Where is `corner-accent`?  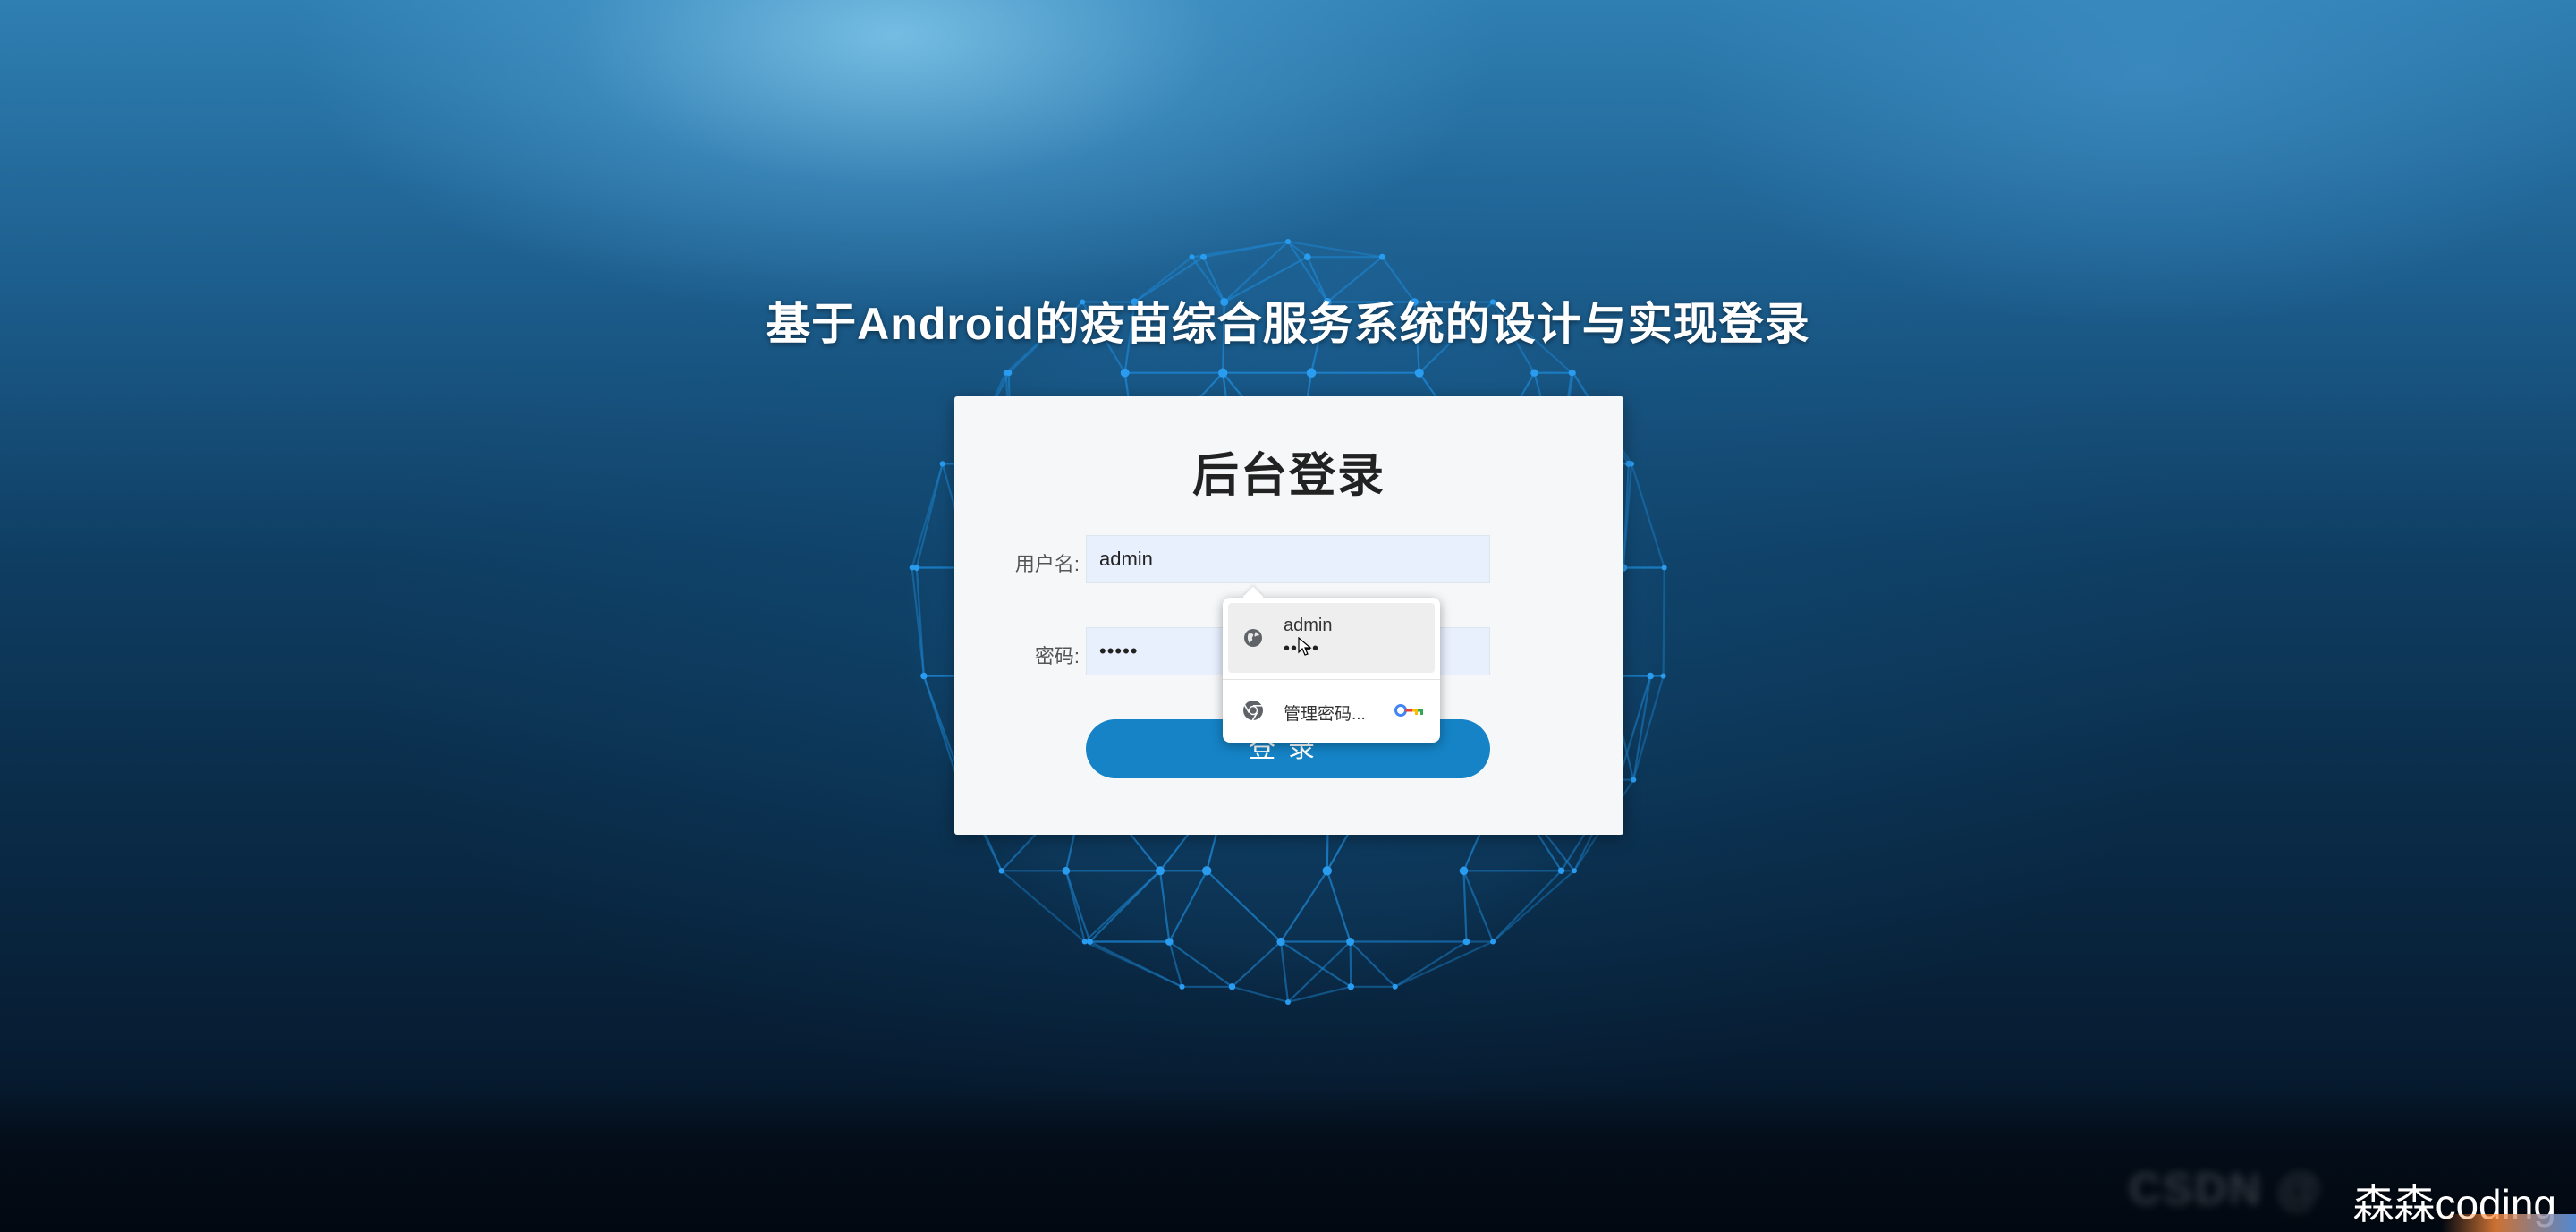 corner-accent is located at coordinates (2509, 1223).